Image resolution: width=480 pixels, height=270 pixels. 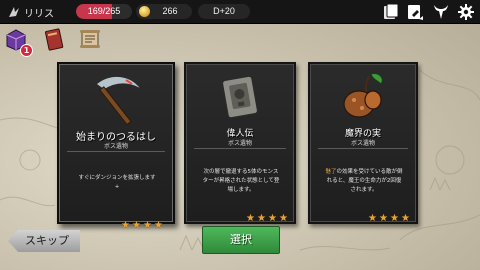 What do you see at coordinates (441, 12) in the screenshot?
I see `demon-horns-icon` at bounding box center [441, 12].